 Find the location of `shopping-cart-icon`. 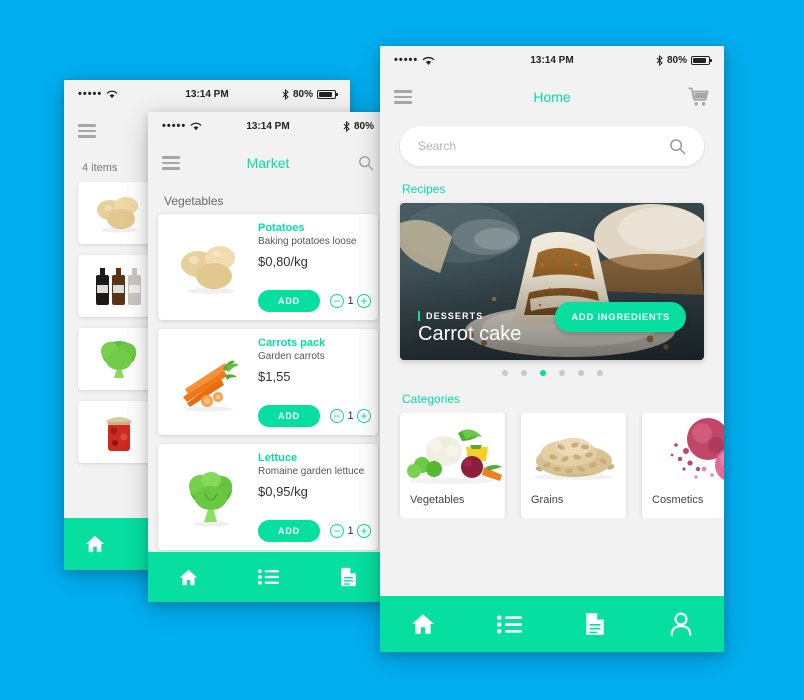

shopping-cart-icon is located at coordinates (698, 96).